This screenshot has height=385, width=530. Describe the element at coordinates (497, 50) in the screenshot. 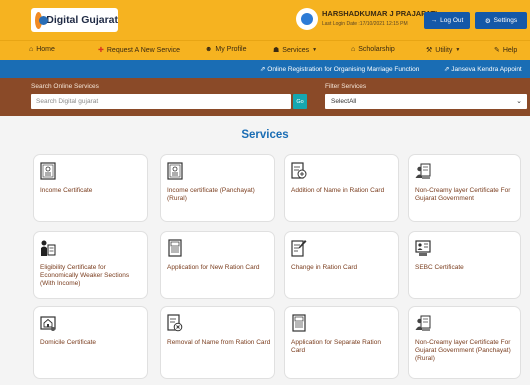

I see `pen-icon: ✎` at that location.